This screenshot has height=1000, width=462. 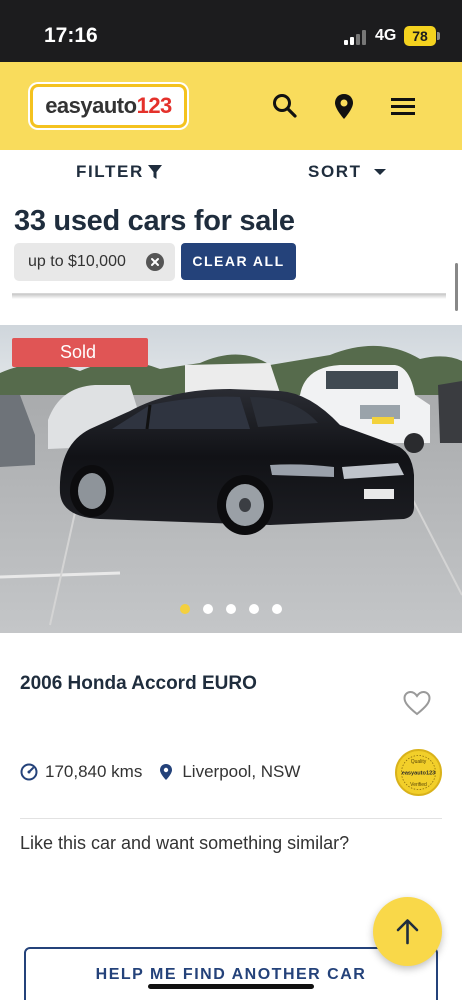 I want to click on section-divider, so click(x=229, y=296).